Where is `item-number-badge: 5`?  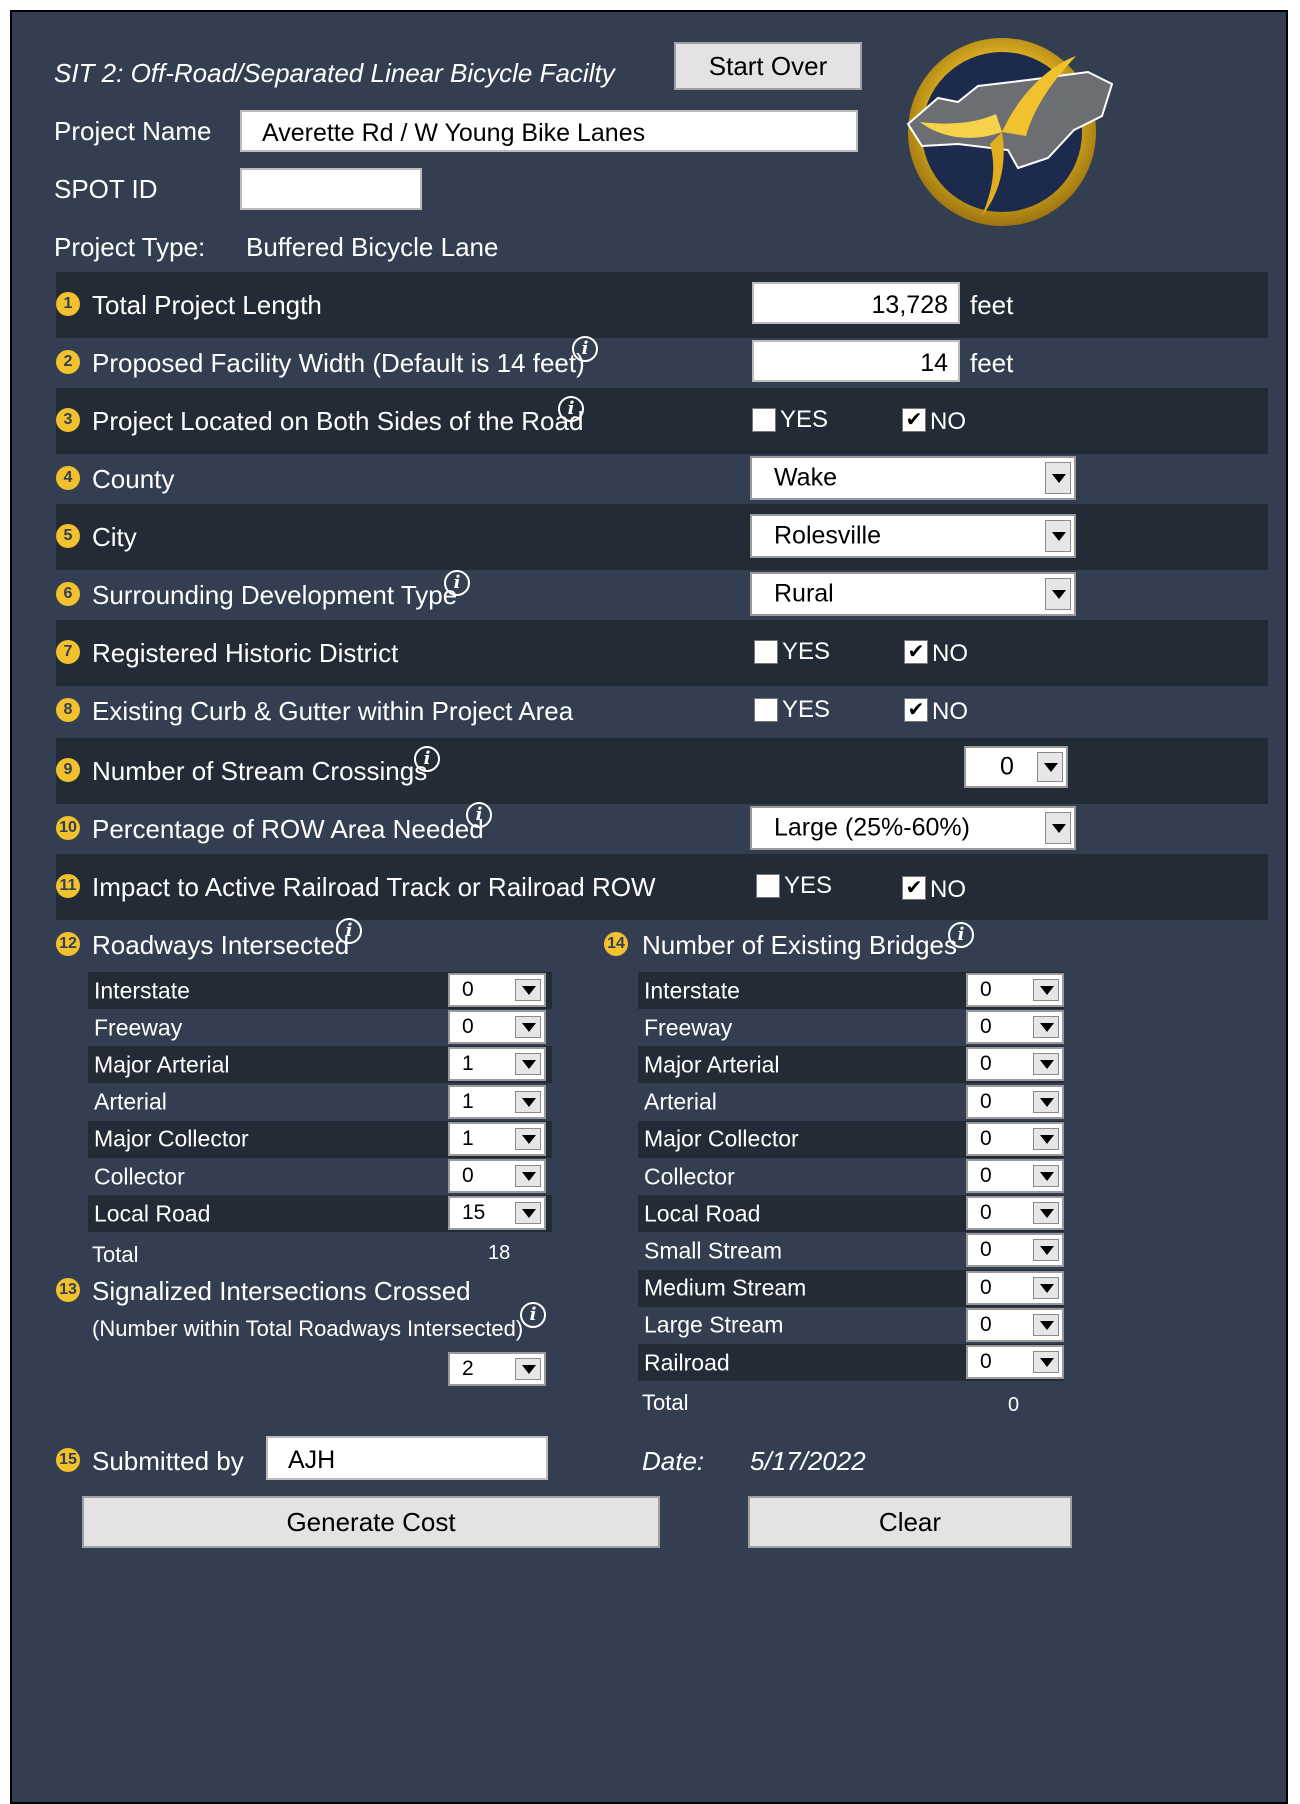 item-number-badge: 5 is located at coordinates (68, 536).